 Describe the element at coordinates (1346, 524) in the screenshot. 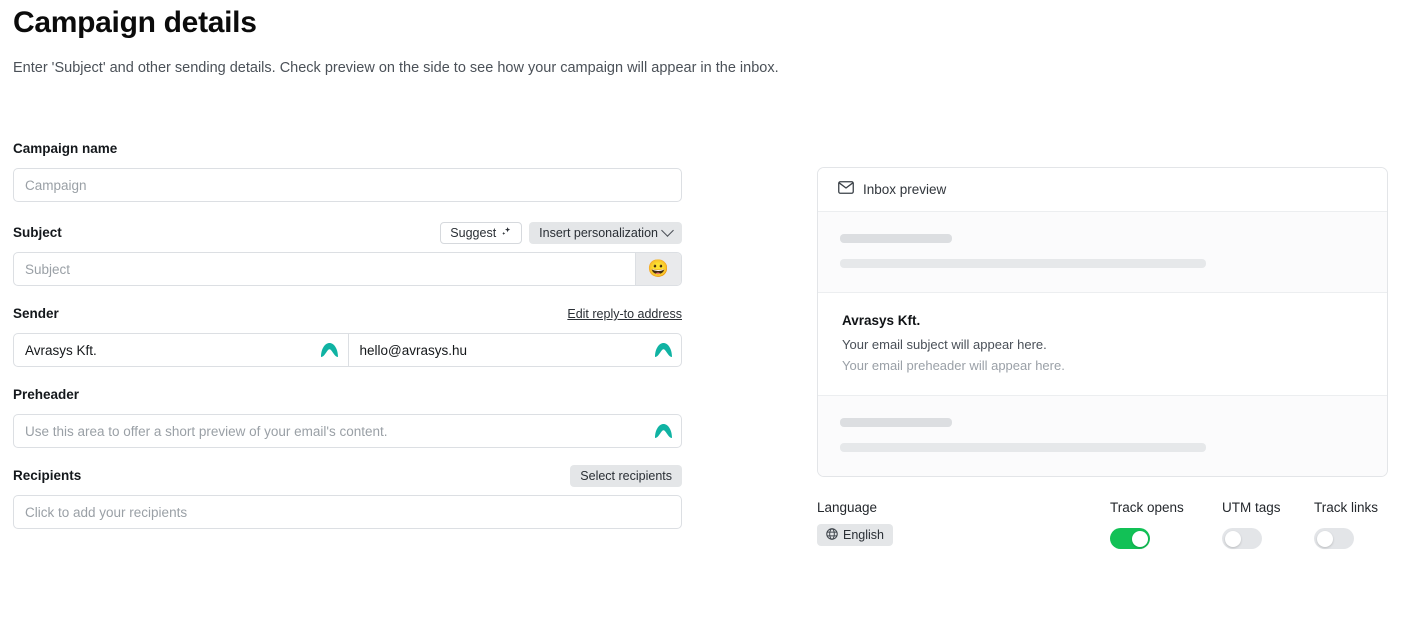

I see `toggle-track-links: Track links` at that location.